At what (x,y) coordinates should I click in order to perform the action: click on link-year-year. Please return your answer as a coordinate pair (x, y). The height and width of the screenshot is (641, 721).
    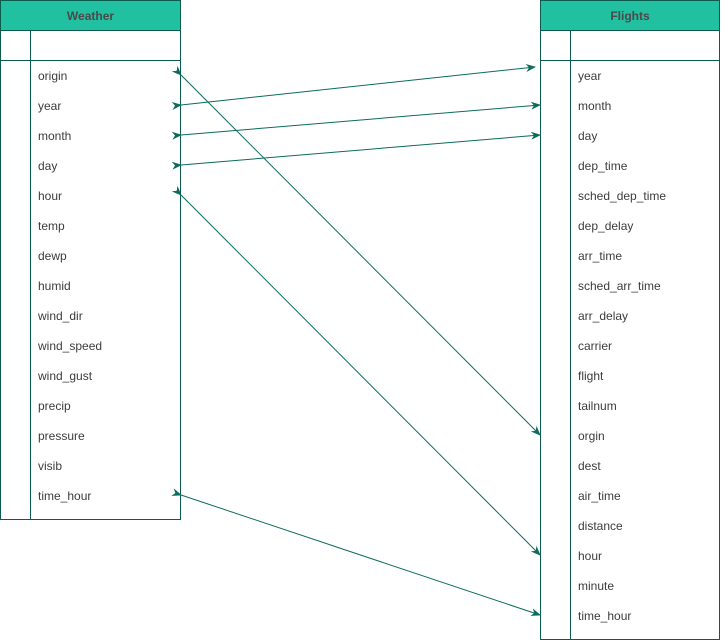
    Looking at the image, I should click on (353, 86).